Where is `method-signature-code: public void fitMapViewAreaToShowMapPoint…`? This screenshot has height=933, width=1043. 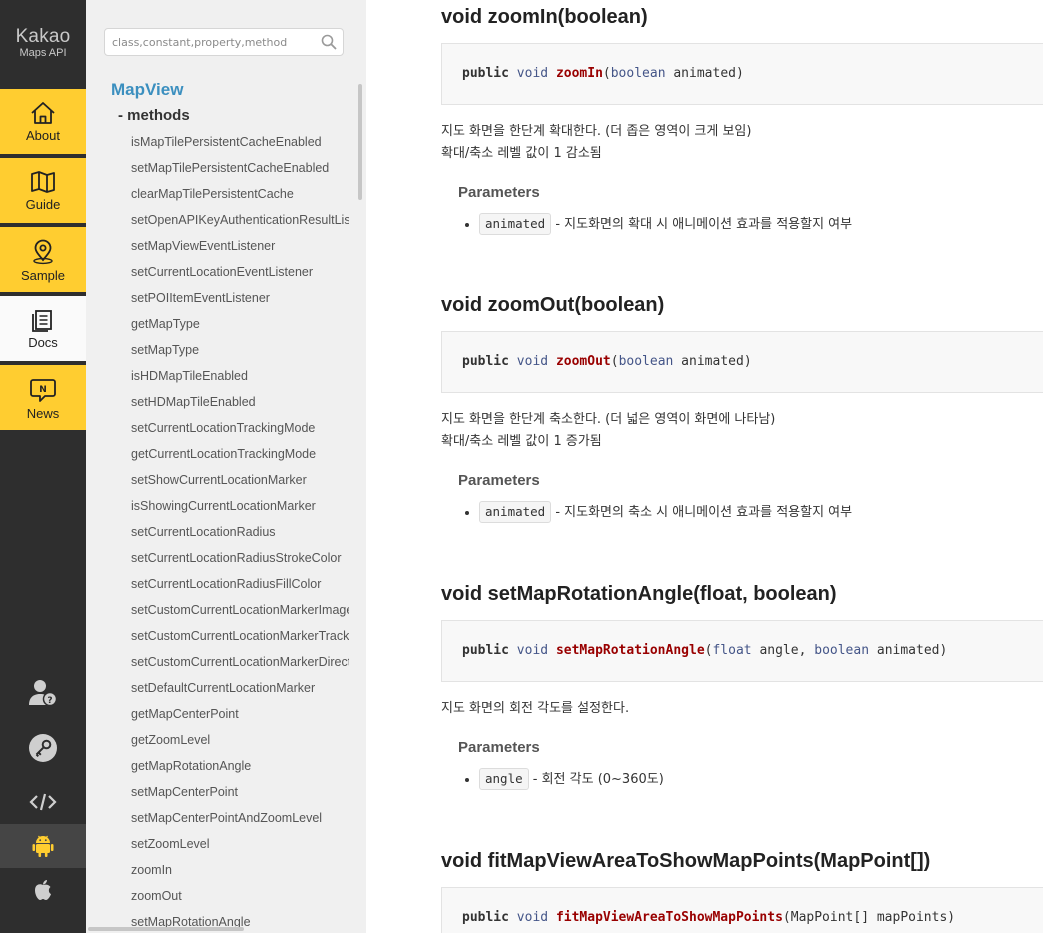
method-signature-code: public void fitMapViewAreaToShowMapPoint… is located at coordinates (742, 910).